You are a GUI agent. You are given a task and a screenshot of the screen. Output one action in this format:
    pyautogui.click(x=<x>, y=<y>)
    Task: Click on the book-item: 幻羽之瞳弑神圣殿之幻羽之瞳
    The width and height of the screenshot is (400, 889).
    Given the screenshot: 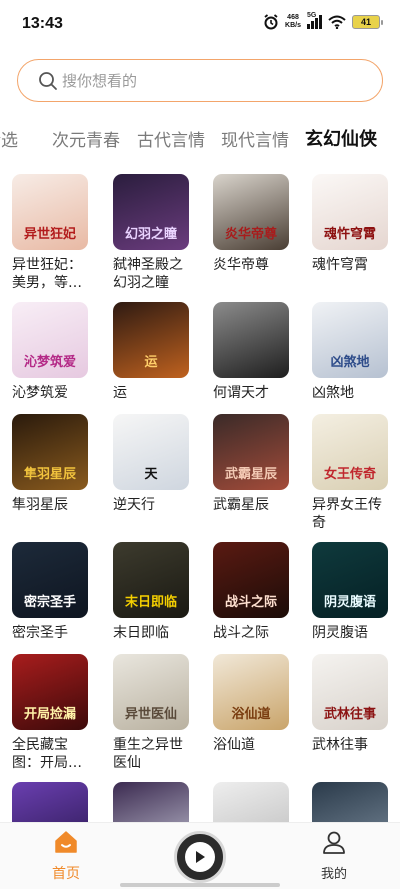 What is the action you would take?
    pyautogui.click(x=152, y=233)
    